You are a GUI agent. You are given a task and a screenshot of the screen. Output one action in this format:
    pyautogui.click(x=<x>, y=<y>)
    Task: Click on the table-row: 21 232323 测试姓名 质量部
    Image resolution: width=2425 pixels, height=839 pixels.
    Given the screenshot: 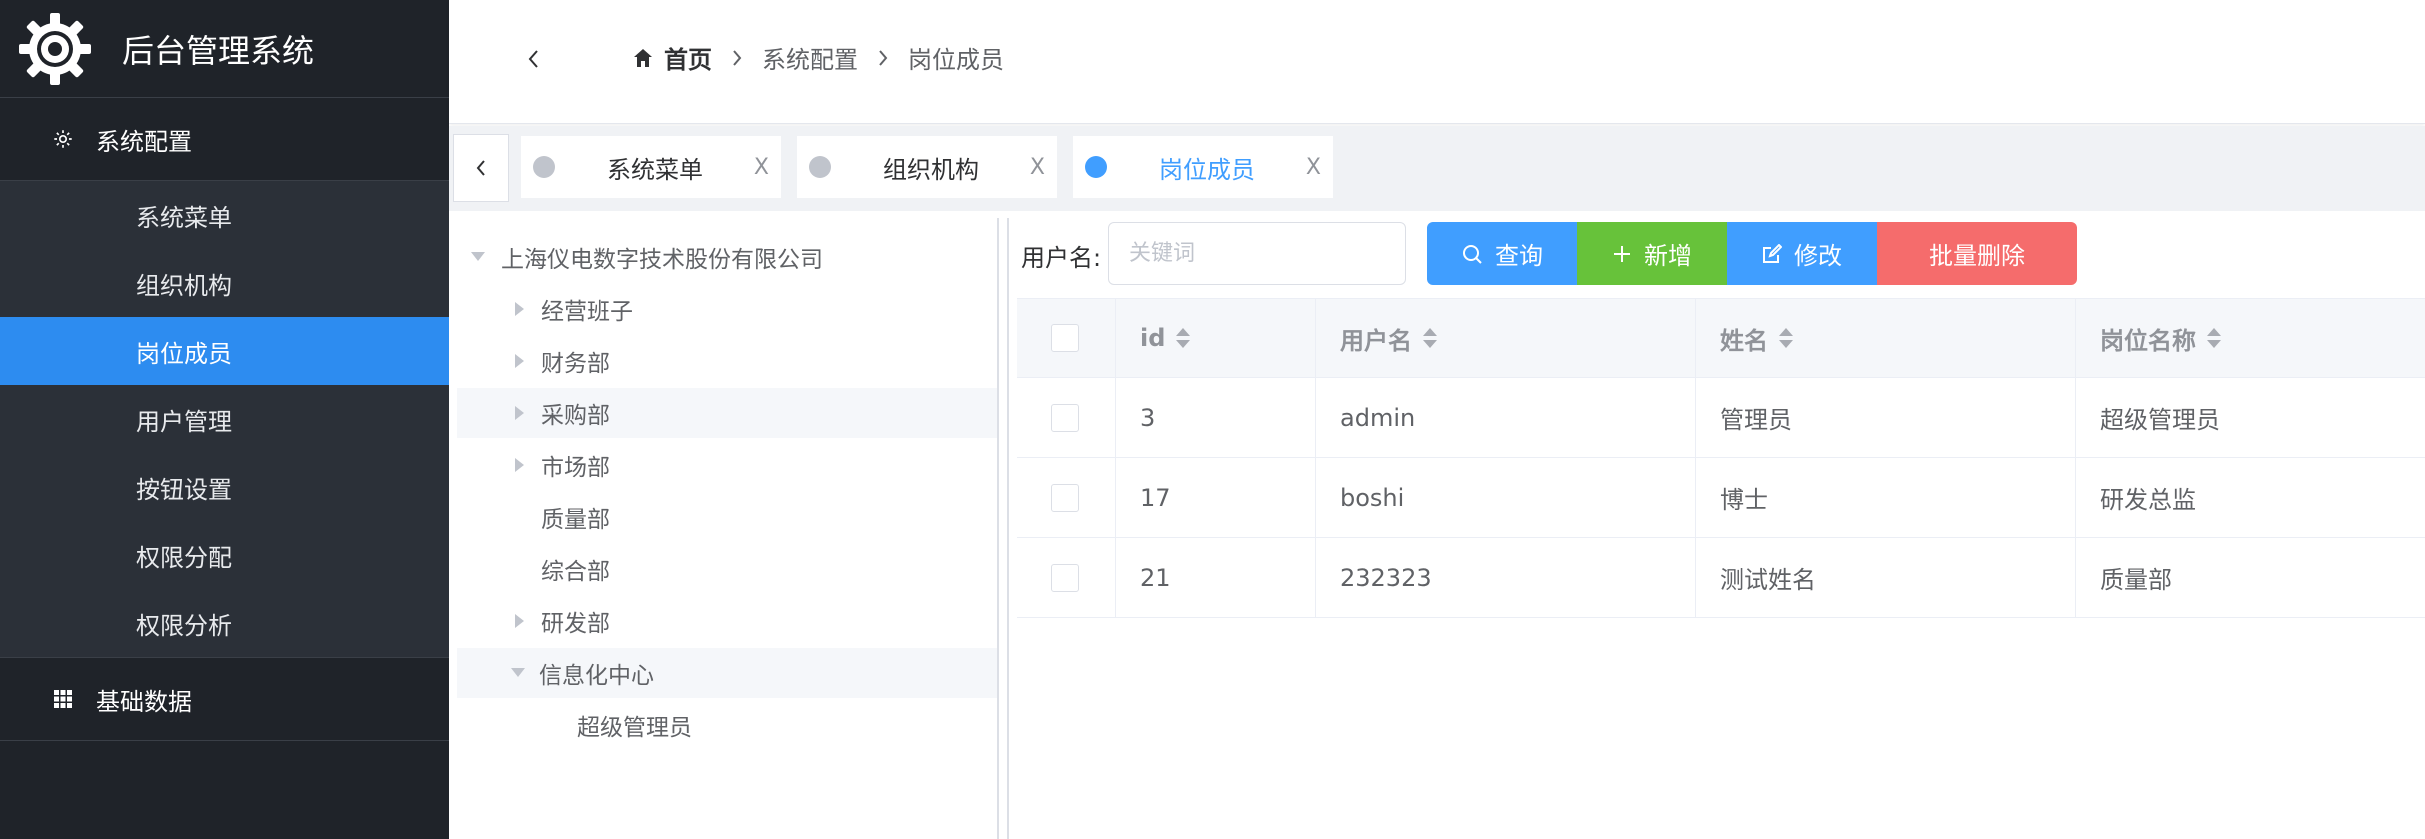 What is the action you would take?
    pyautogui.click(x=1721, y=578)
    